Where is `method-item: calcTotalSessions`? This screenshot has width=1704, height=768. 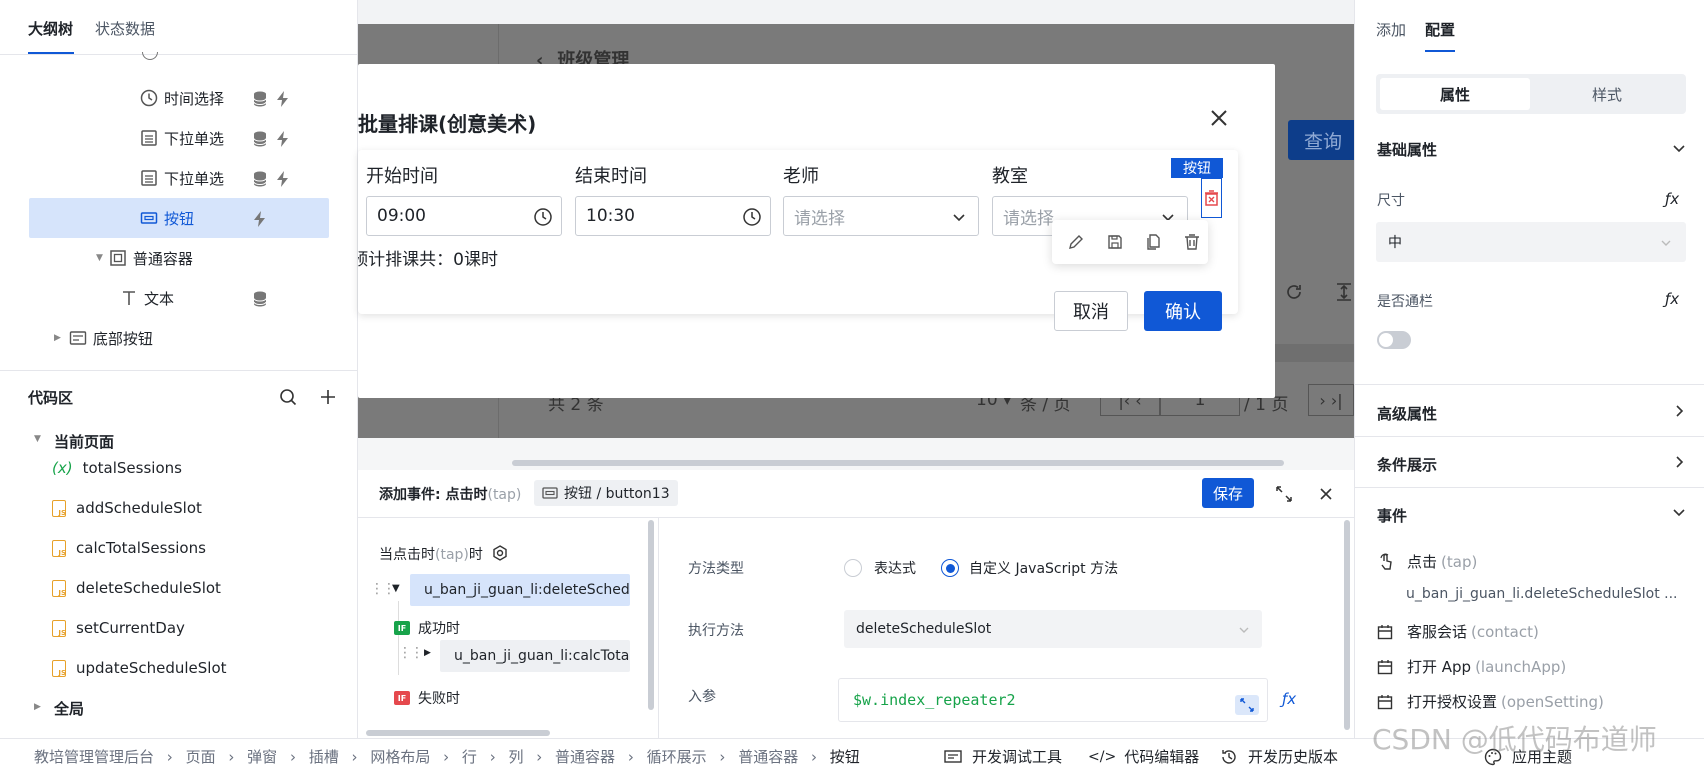 method-item: calcTotalSessions is located at coordinates (129, 548).